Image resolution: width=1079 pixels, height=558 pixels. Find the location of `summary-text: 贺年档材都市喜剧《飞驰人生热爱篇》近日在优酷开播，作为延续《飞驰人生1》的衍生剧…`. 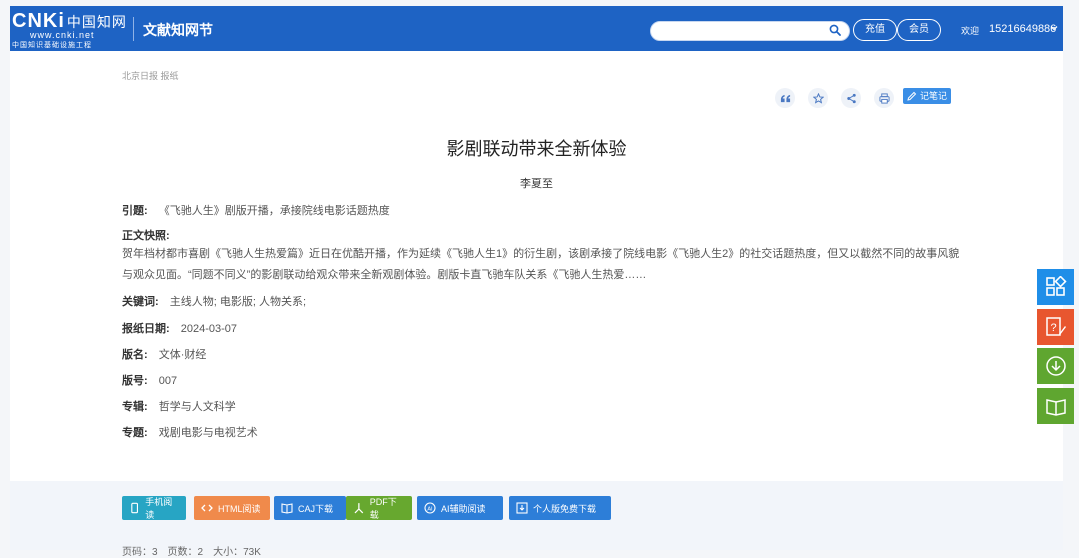

summary-text: 贺年档材都市喜剧《飞驰人生热爱篇》近日在优酷开播，作为延续《飞驰人生1》的衍生剧… is located at coordinates (541, 264).